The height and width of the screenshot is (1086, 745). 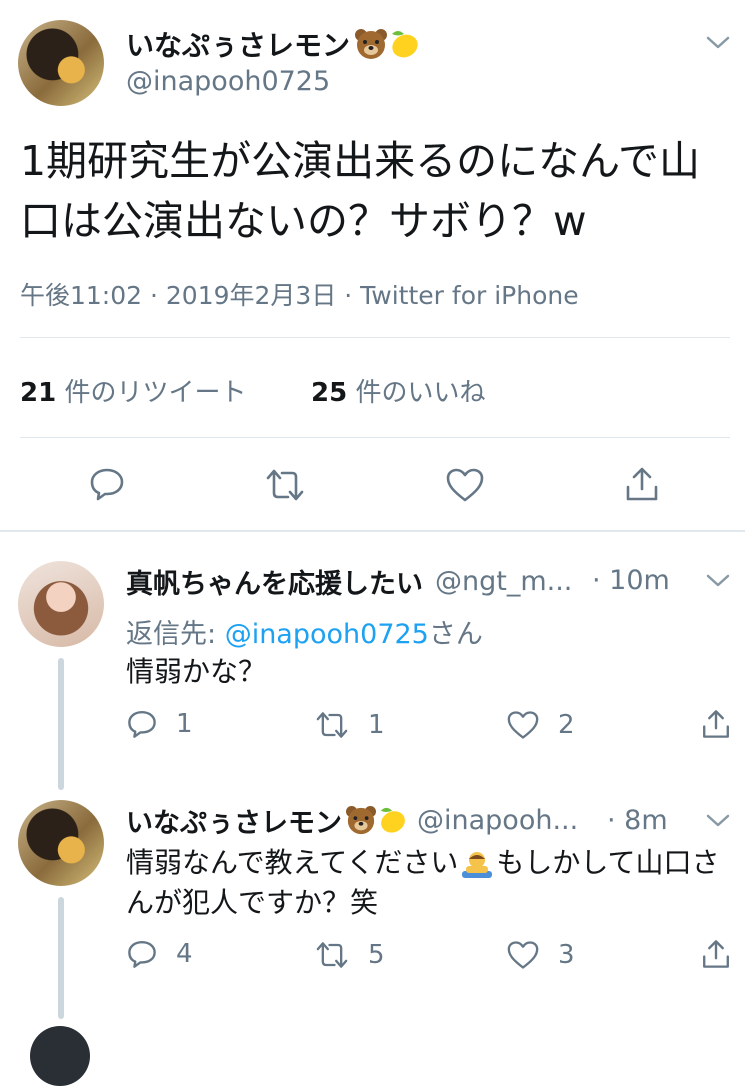 I want to click on like-button, so click(x=465, y=485).